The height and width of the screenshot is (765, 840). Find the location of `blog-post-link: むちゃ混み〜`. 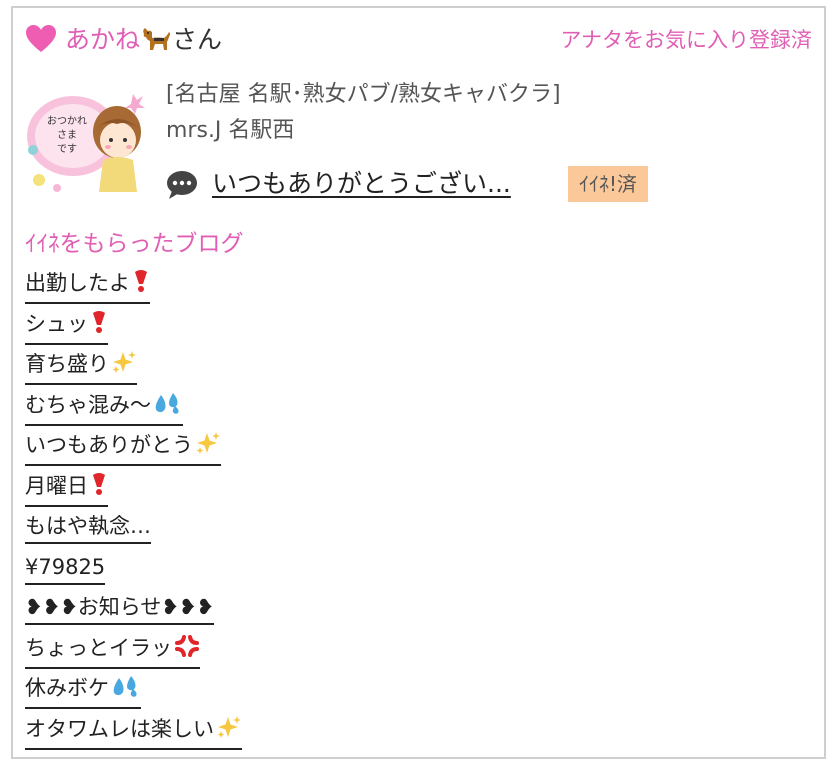

blog-post-link: むちゃ混み〜 is located at coordinates (104, 408).